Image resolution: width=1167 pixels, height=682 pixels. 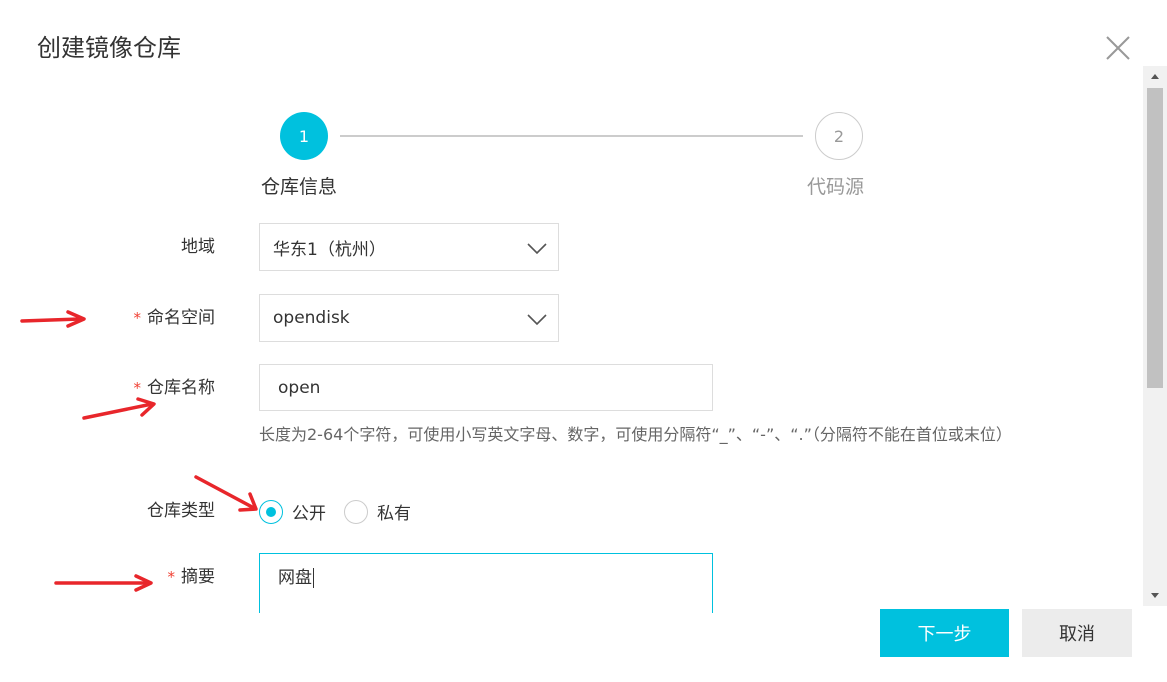 What do you see at coordinates (571, 136) in the screenshot?
I see `step-connector` at bounding box center [571, 136].